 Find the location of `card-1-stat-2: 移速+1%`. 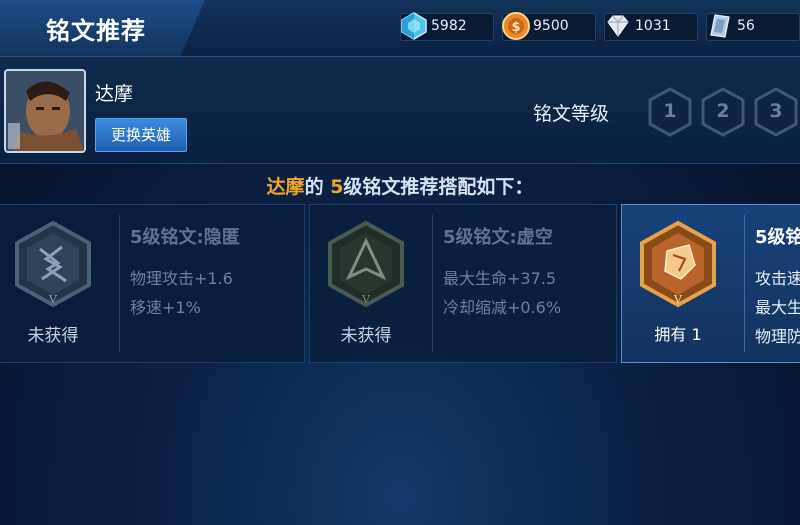

card-1-stat-2: 移速+1% is located at coordinates (165, 307).